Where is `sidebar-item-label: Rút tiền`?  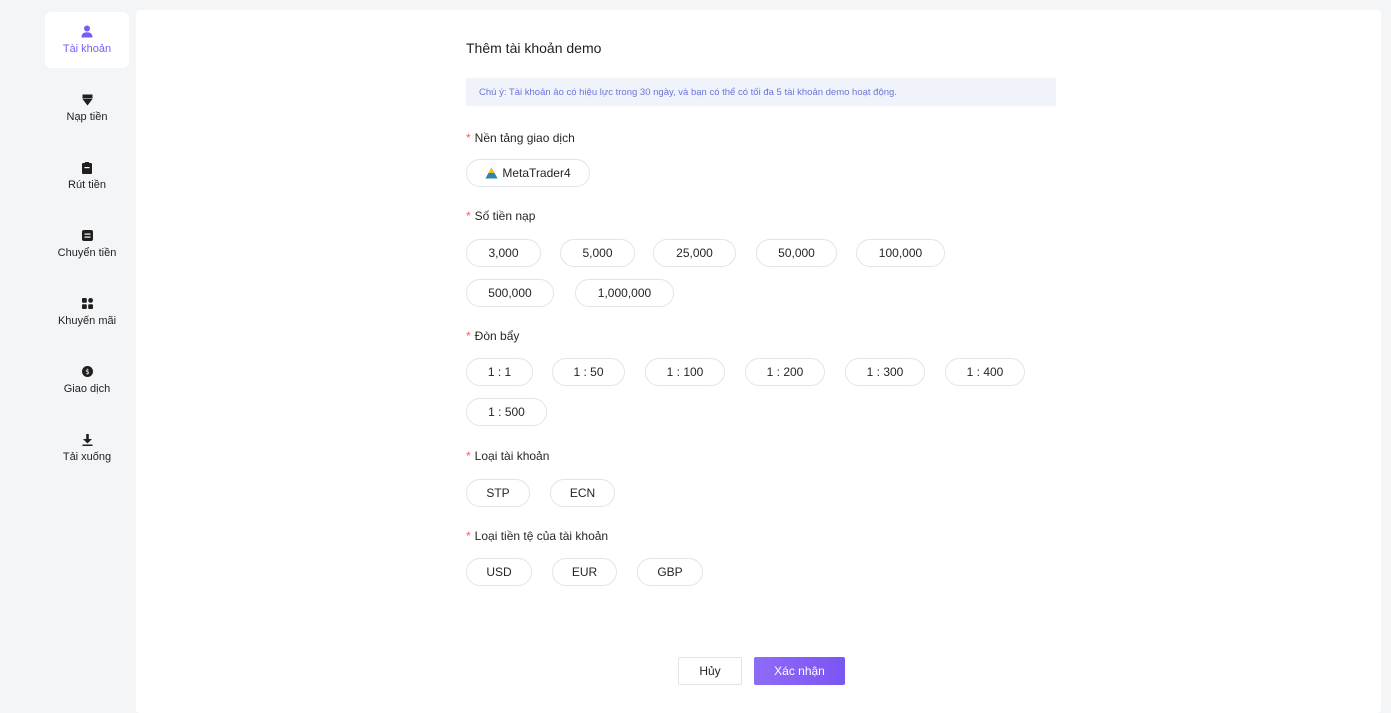 sidebar-item-label: Rút tiền is located at coordinates (87, 184).